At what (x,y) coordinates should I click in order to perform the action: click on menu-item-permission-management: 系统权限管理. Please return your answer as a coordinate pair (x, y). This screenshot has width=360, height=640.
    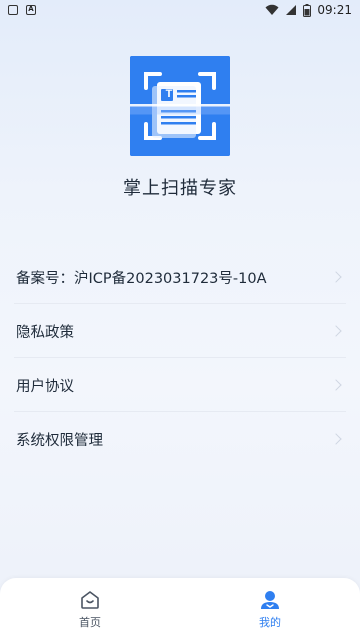
    Looking at the image, I should click on (180, 439).